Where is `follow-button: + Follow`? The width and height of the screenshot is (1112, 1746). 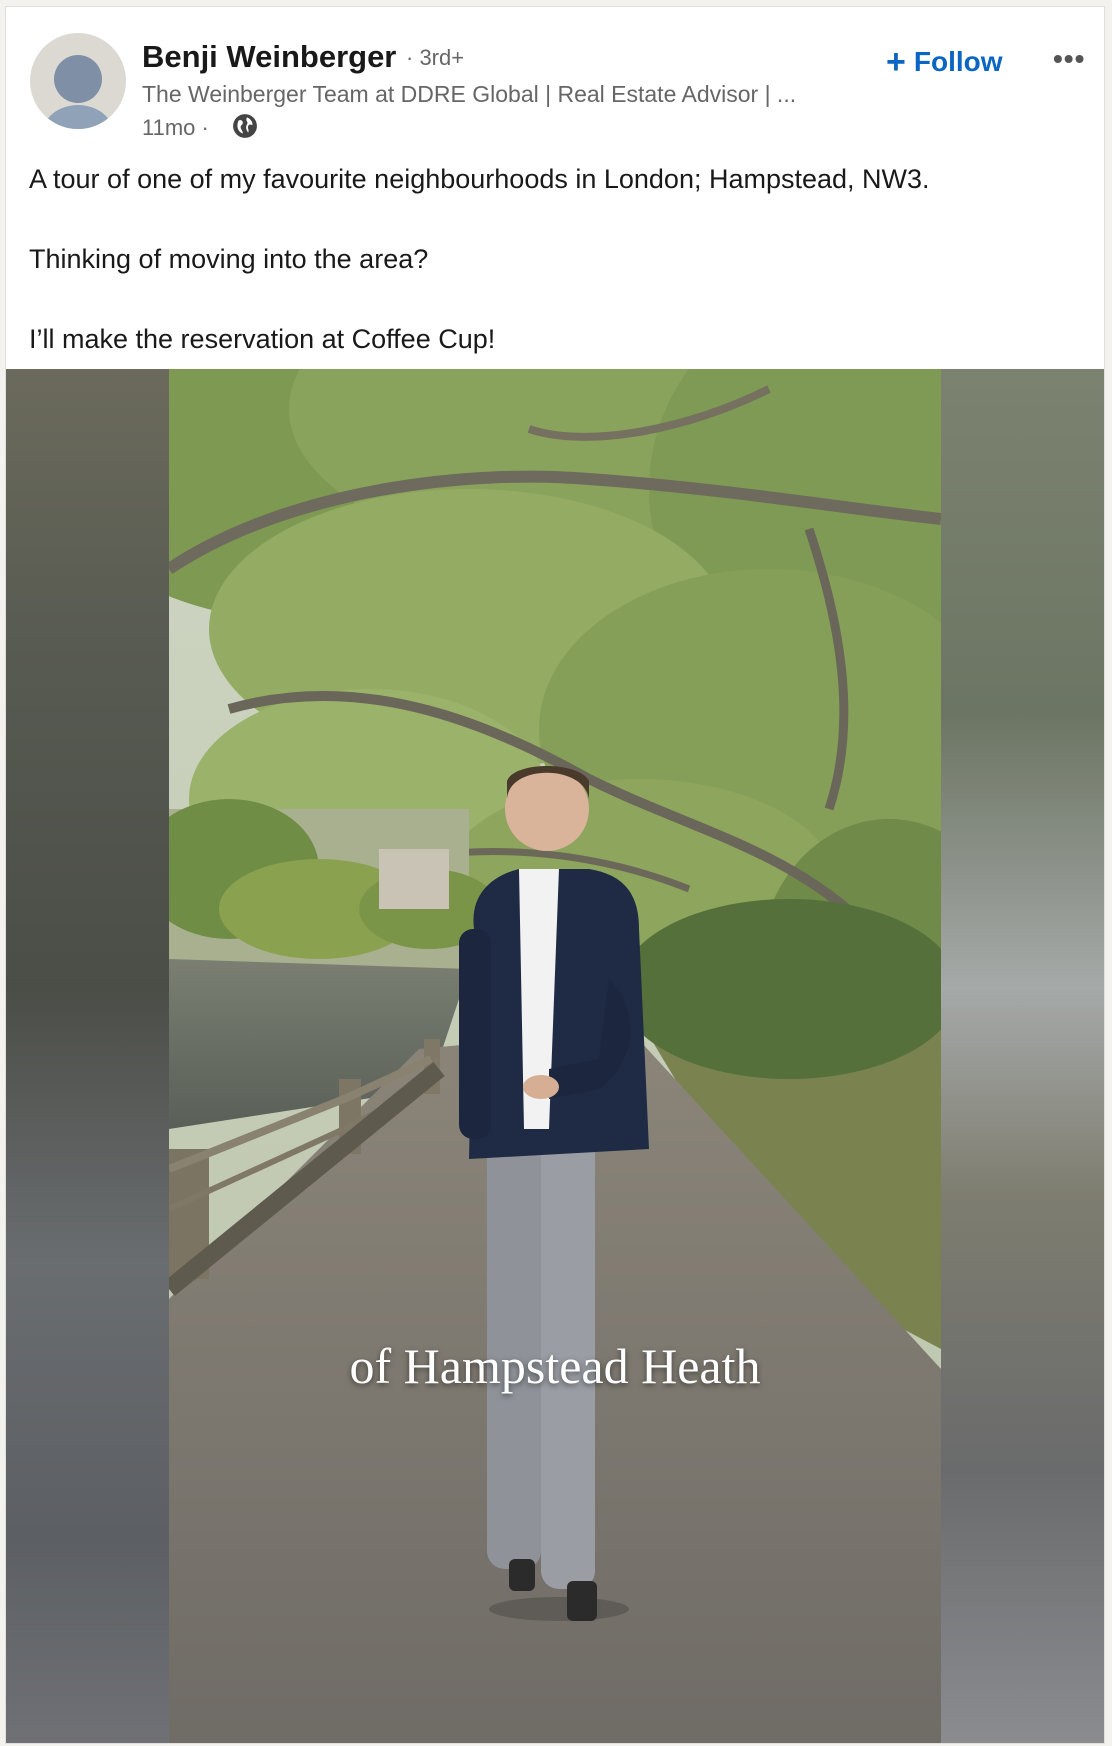 follow-button: + Follow is located at coordinates (944, 62).